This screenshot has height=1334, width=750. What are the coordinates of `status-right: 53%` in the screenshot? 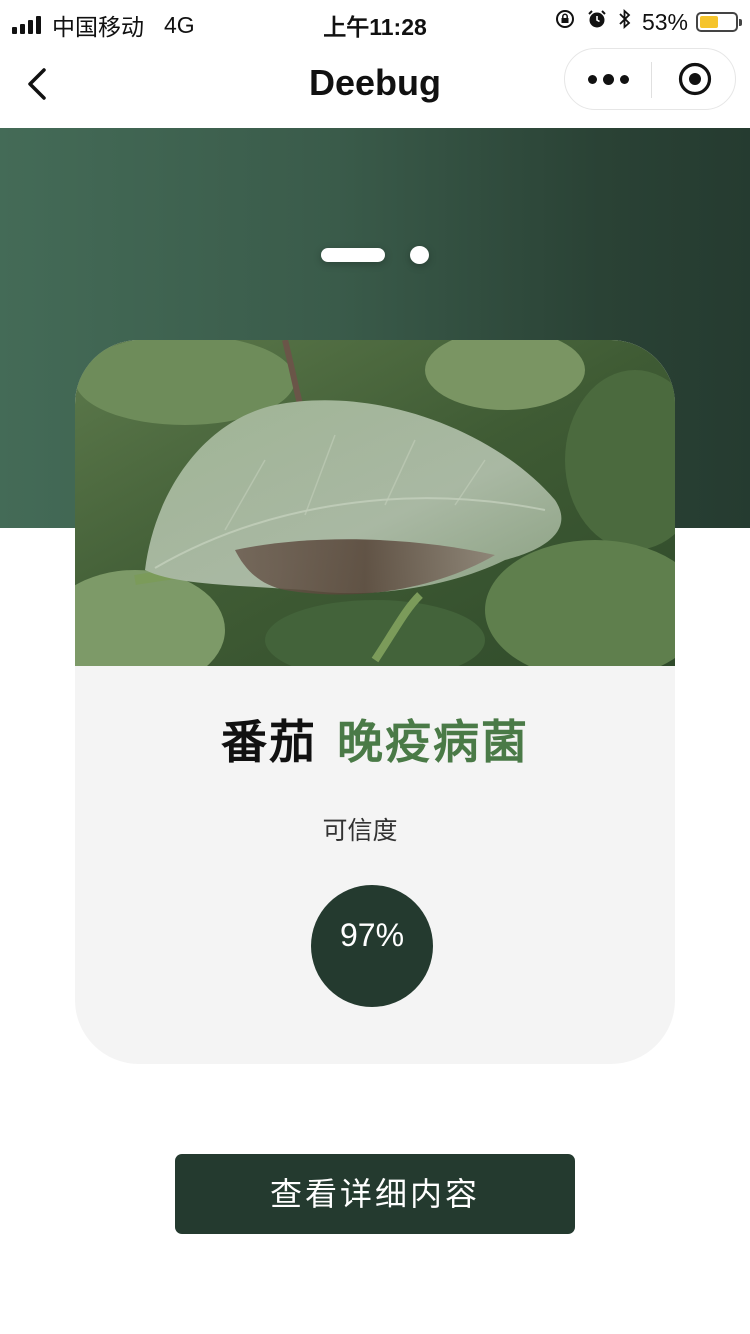 It's located at (648, 22).